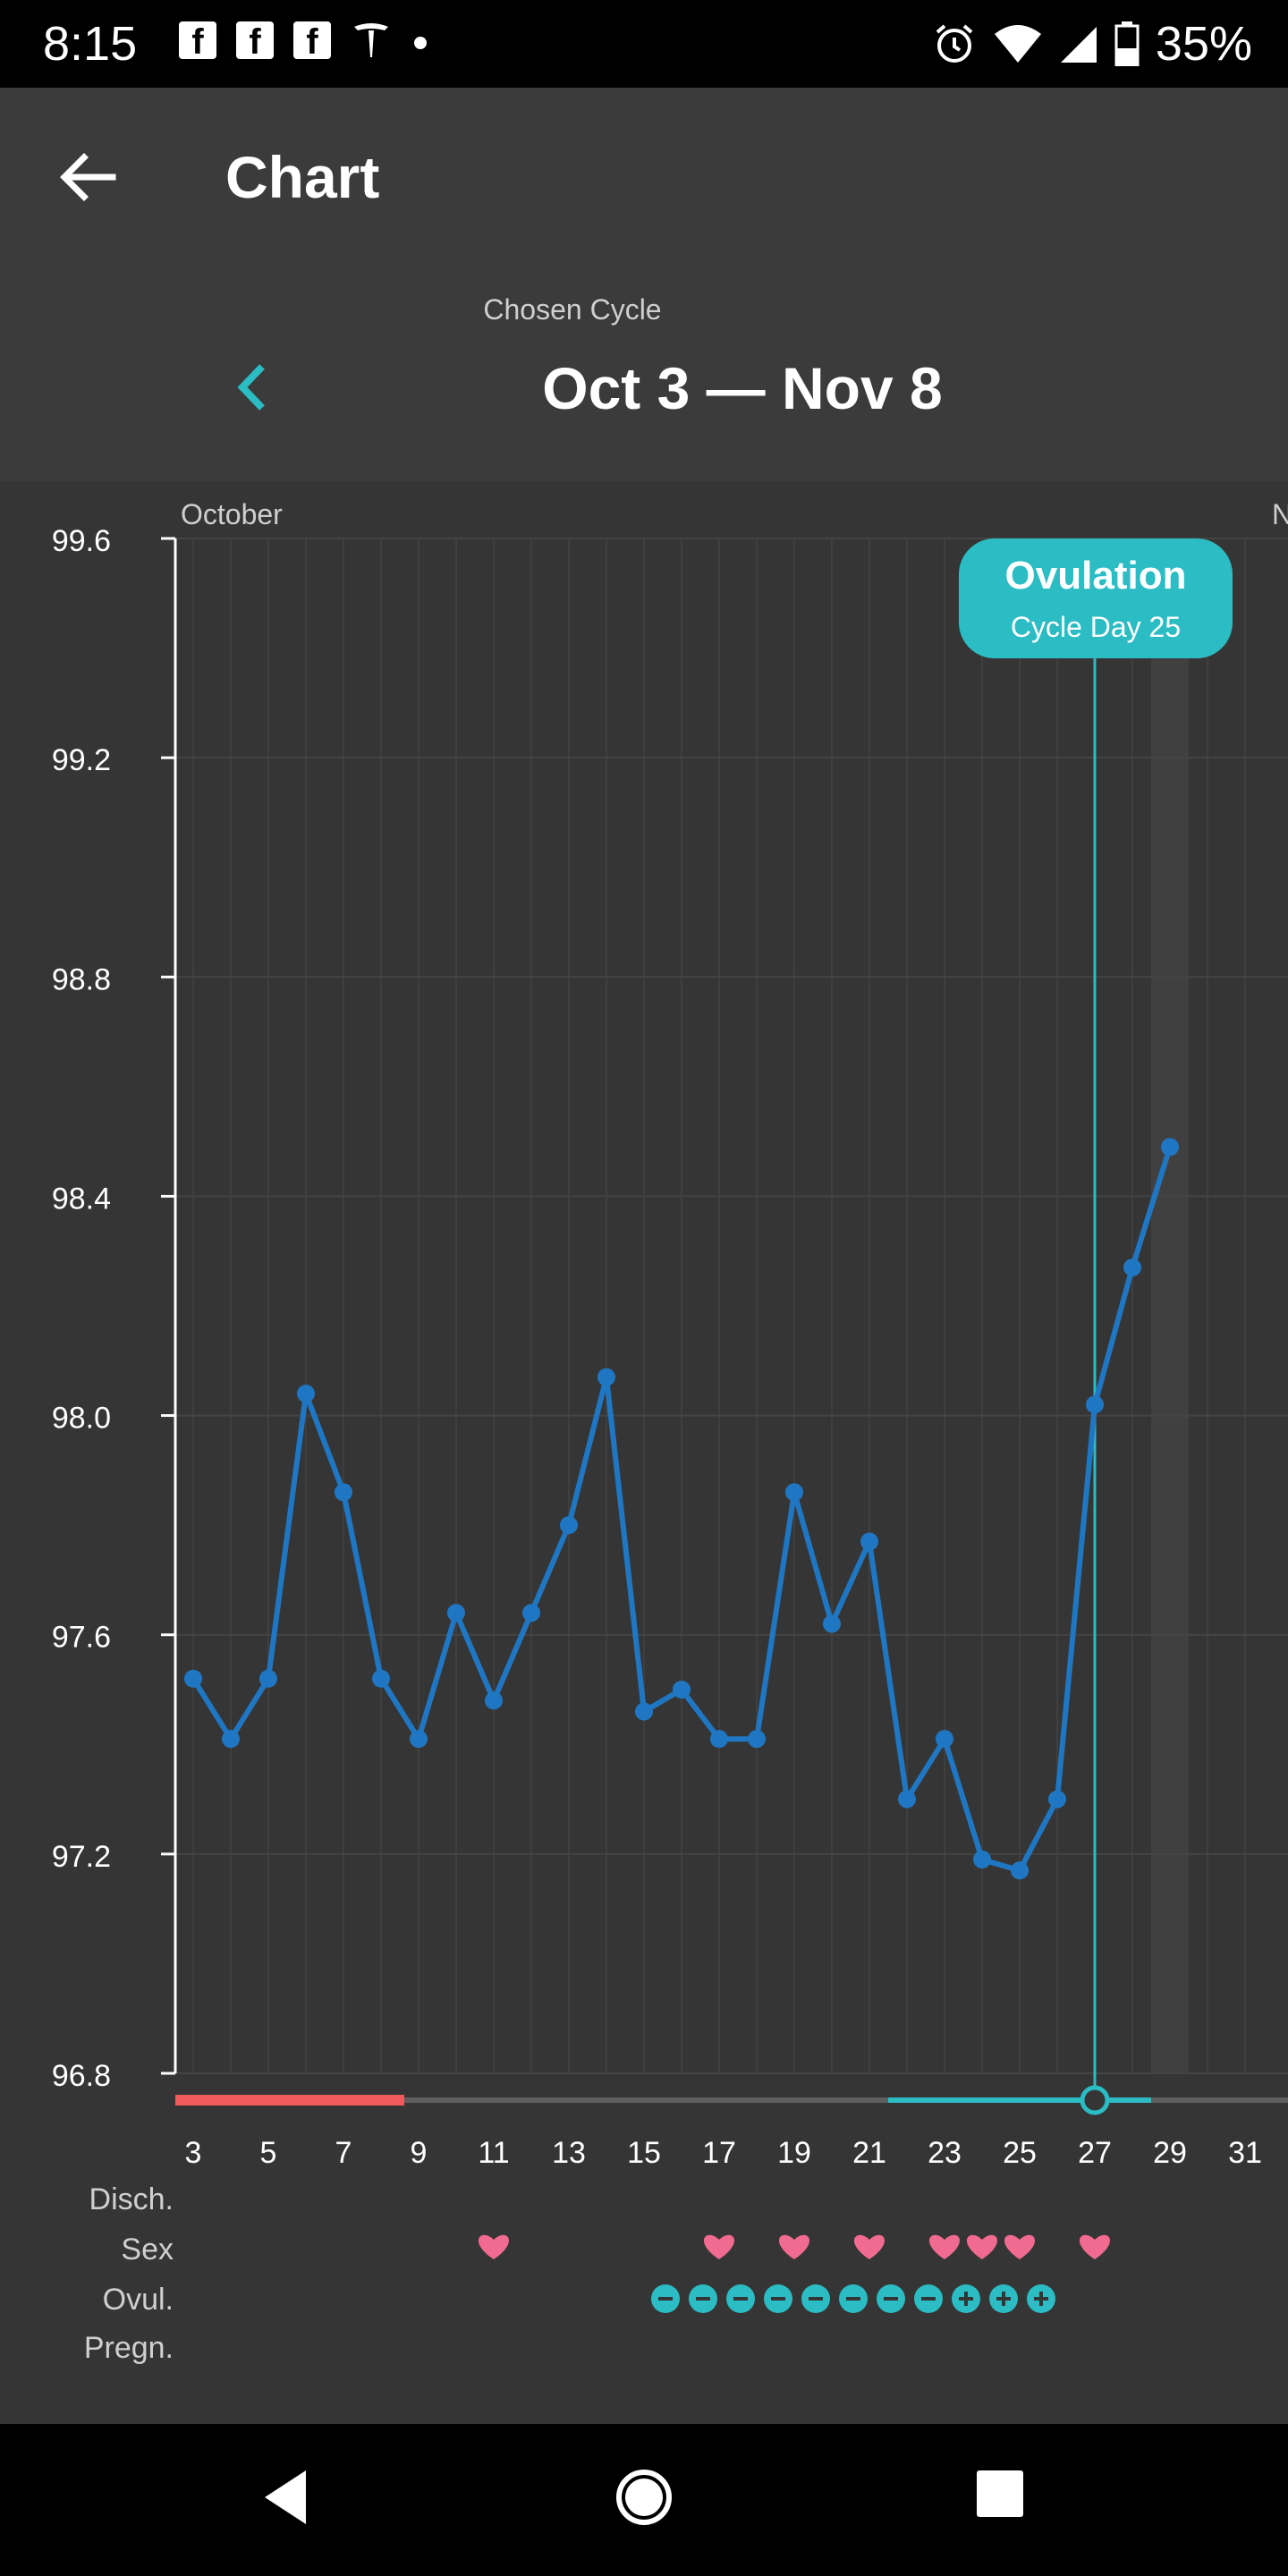  What do you see at coordinates (954, 43) in the screenshot?
I see `alarm-icon` at bounding box center [954, 43].